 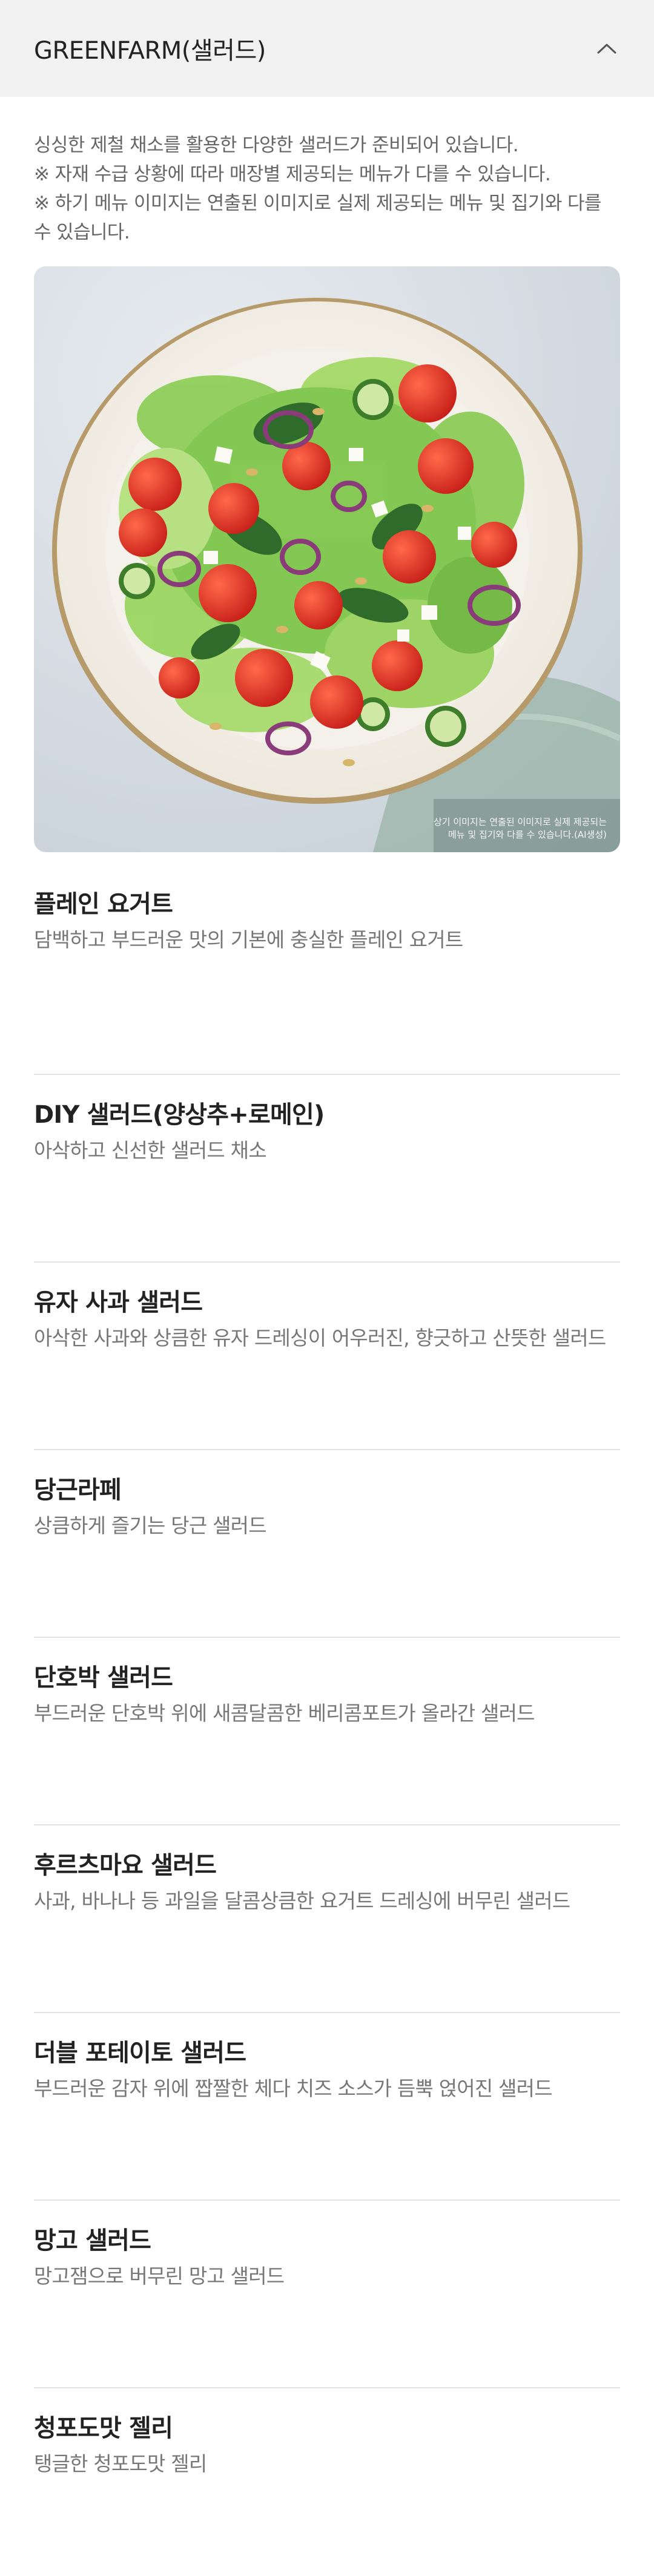 I want to click on menu-description: 부드러운 감자 위에 짭짤한 체다 치즈 소스가 듬뿍 얹어진 샐러드, so click(x=293, y=2088).